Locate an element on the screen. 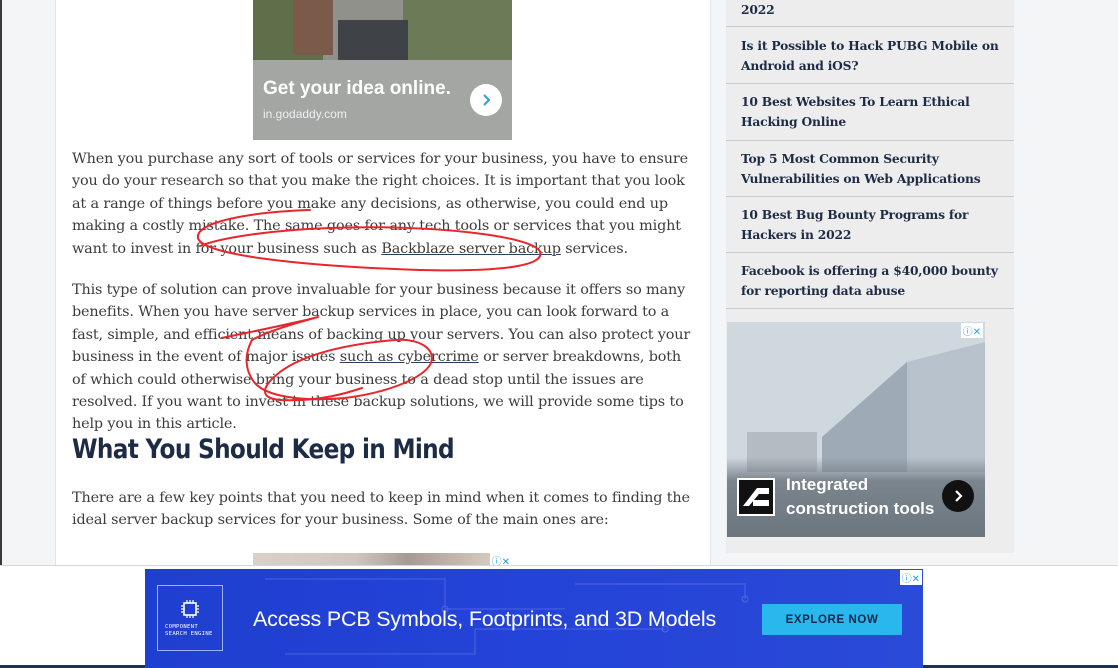 The image size is (1118, 668). section-heading: What You Should Keep in Mind is located at coordinates (263, 449).